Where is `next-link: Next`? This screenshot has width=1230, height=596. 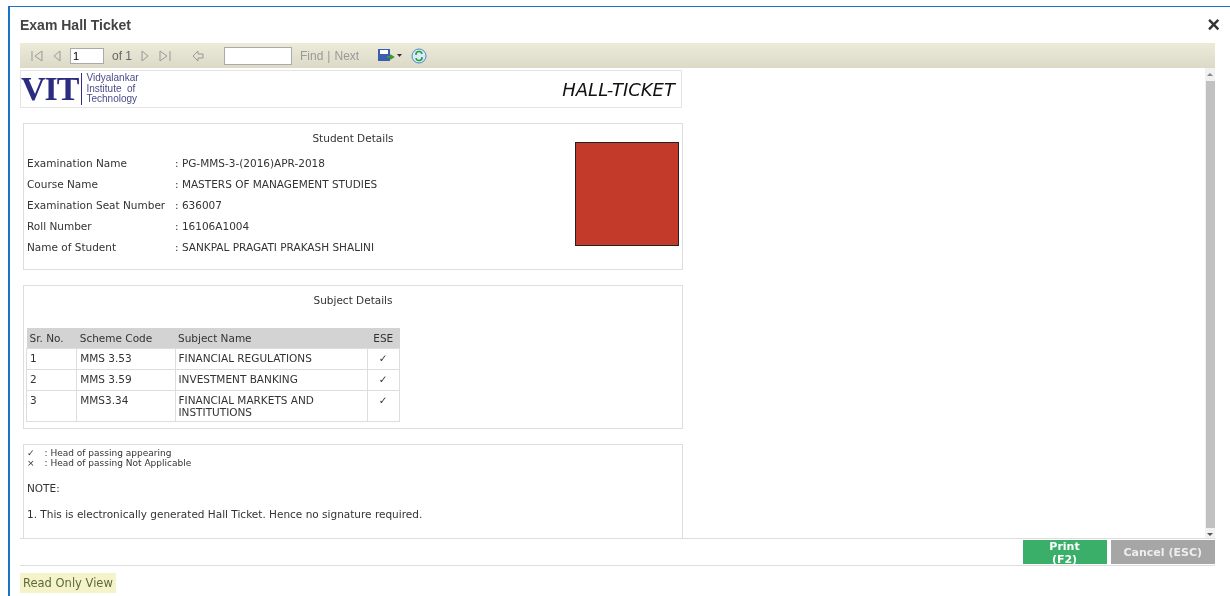
next-link: Next is located at coordinates (347, 55).